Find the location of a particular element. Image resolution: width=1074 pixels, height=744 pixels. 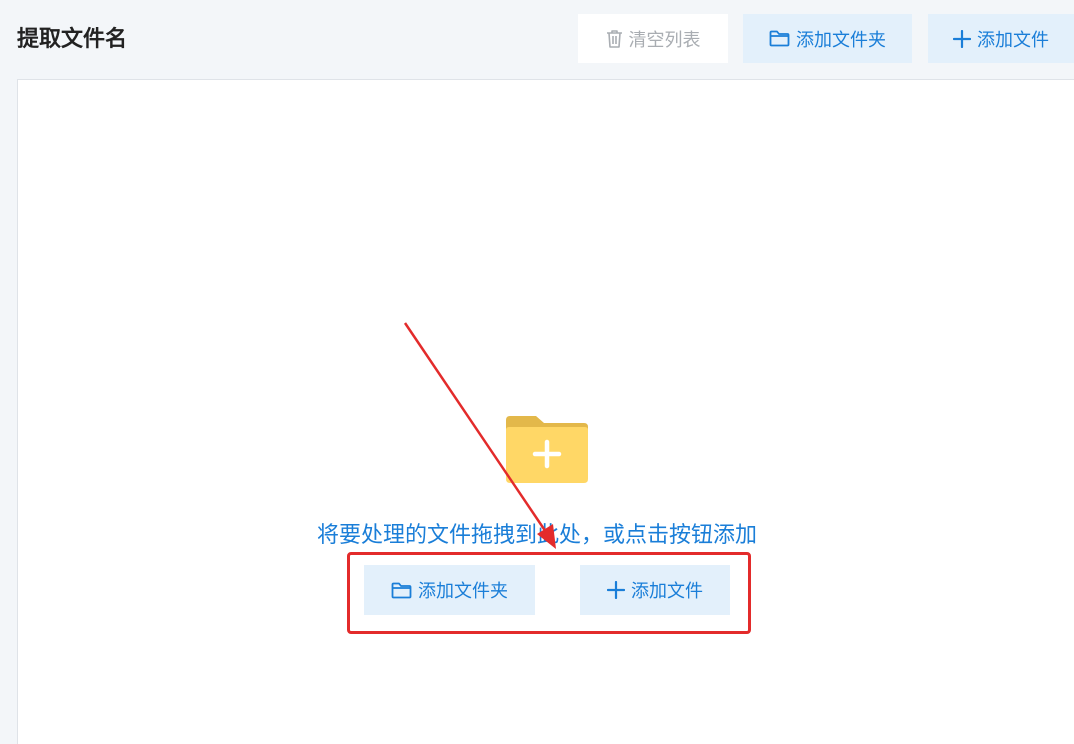

header: 提取文件名 清空列表 添加文件夹 添加文件 is located at coordinates (537, 39).